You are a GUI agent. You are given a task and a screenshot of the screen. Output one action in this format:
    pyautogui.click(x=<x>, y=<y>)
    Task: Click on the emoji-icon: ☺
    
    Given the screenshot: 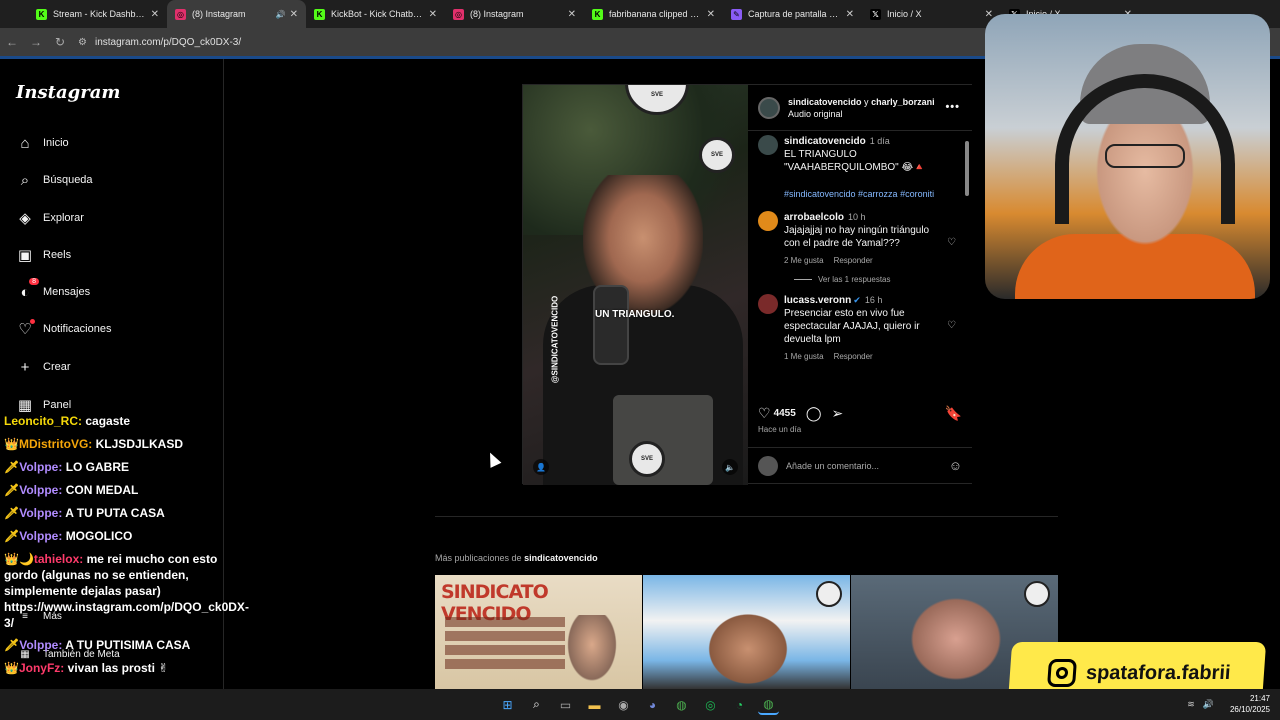 What is the action you would take?
    pyautogui.click(x=955, y=465)
    